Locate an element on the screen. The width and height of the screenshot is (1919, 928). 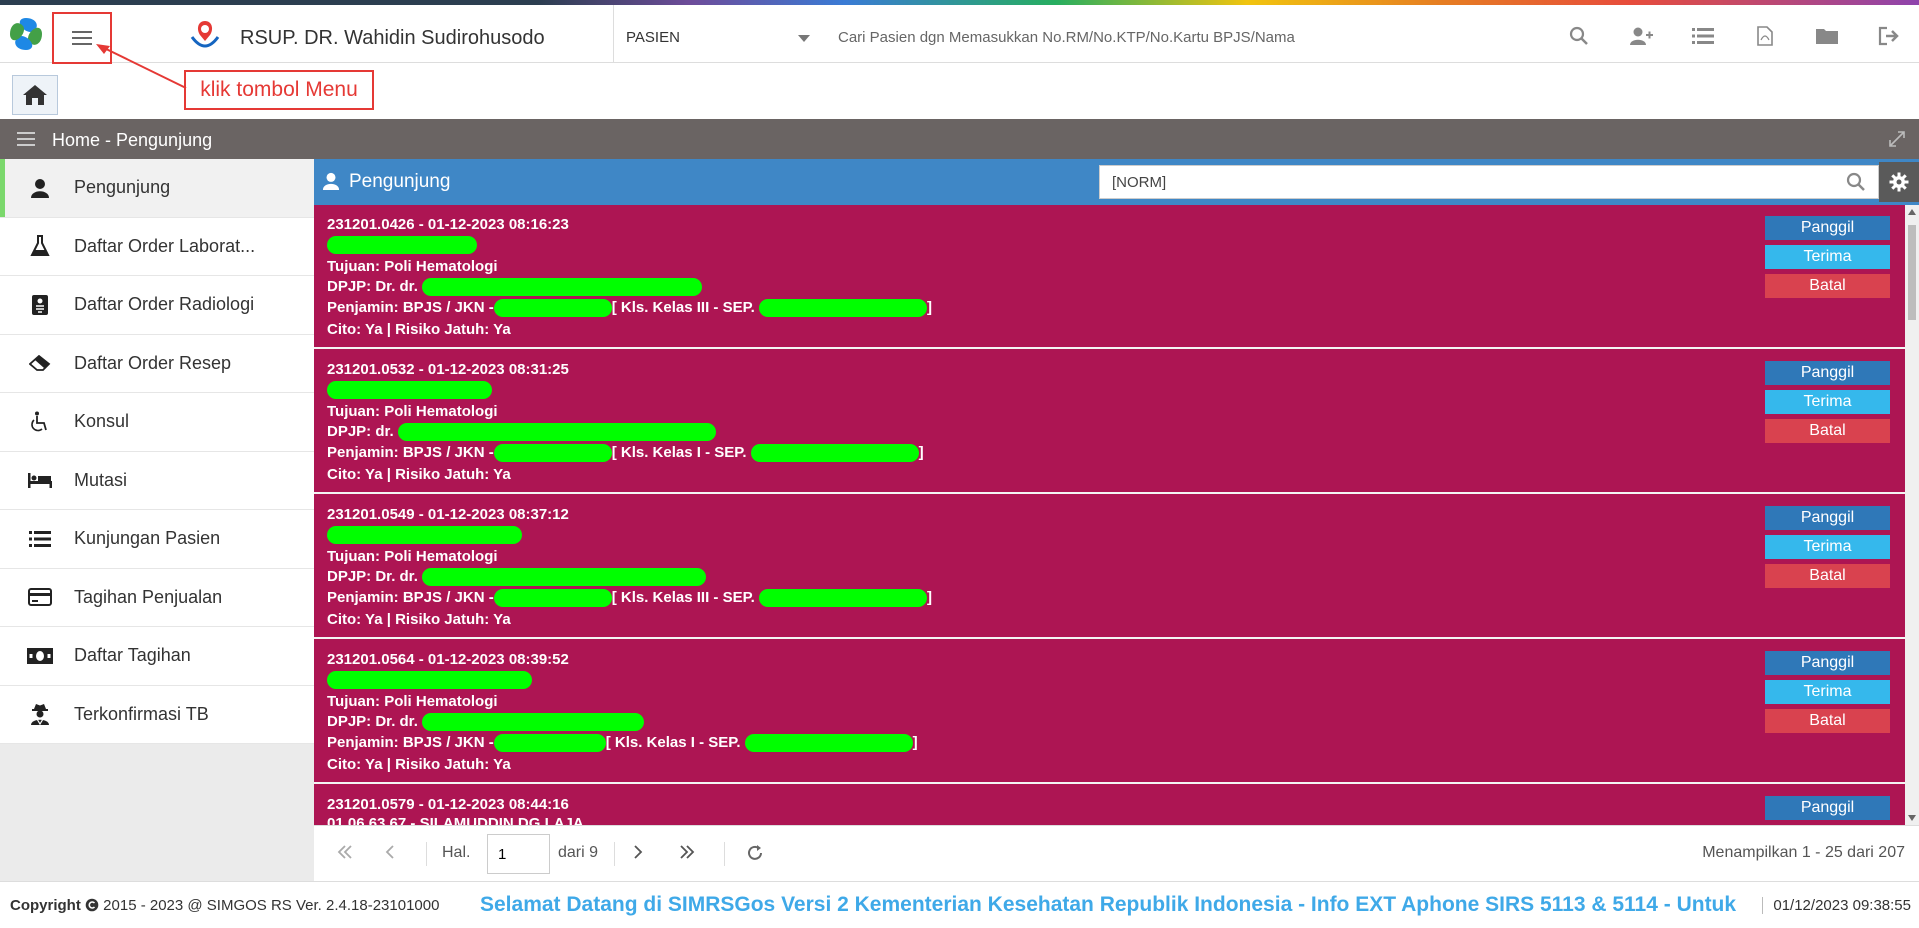
current-datetime: 01/12/2023 09:38:55 is located at coordinates (1836, 905).